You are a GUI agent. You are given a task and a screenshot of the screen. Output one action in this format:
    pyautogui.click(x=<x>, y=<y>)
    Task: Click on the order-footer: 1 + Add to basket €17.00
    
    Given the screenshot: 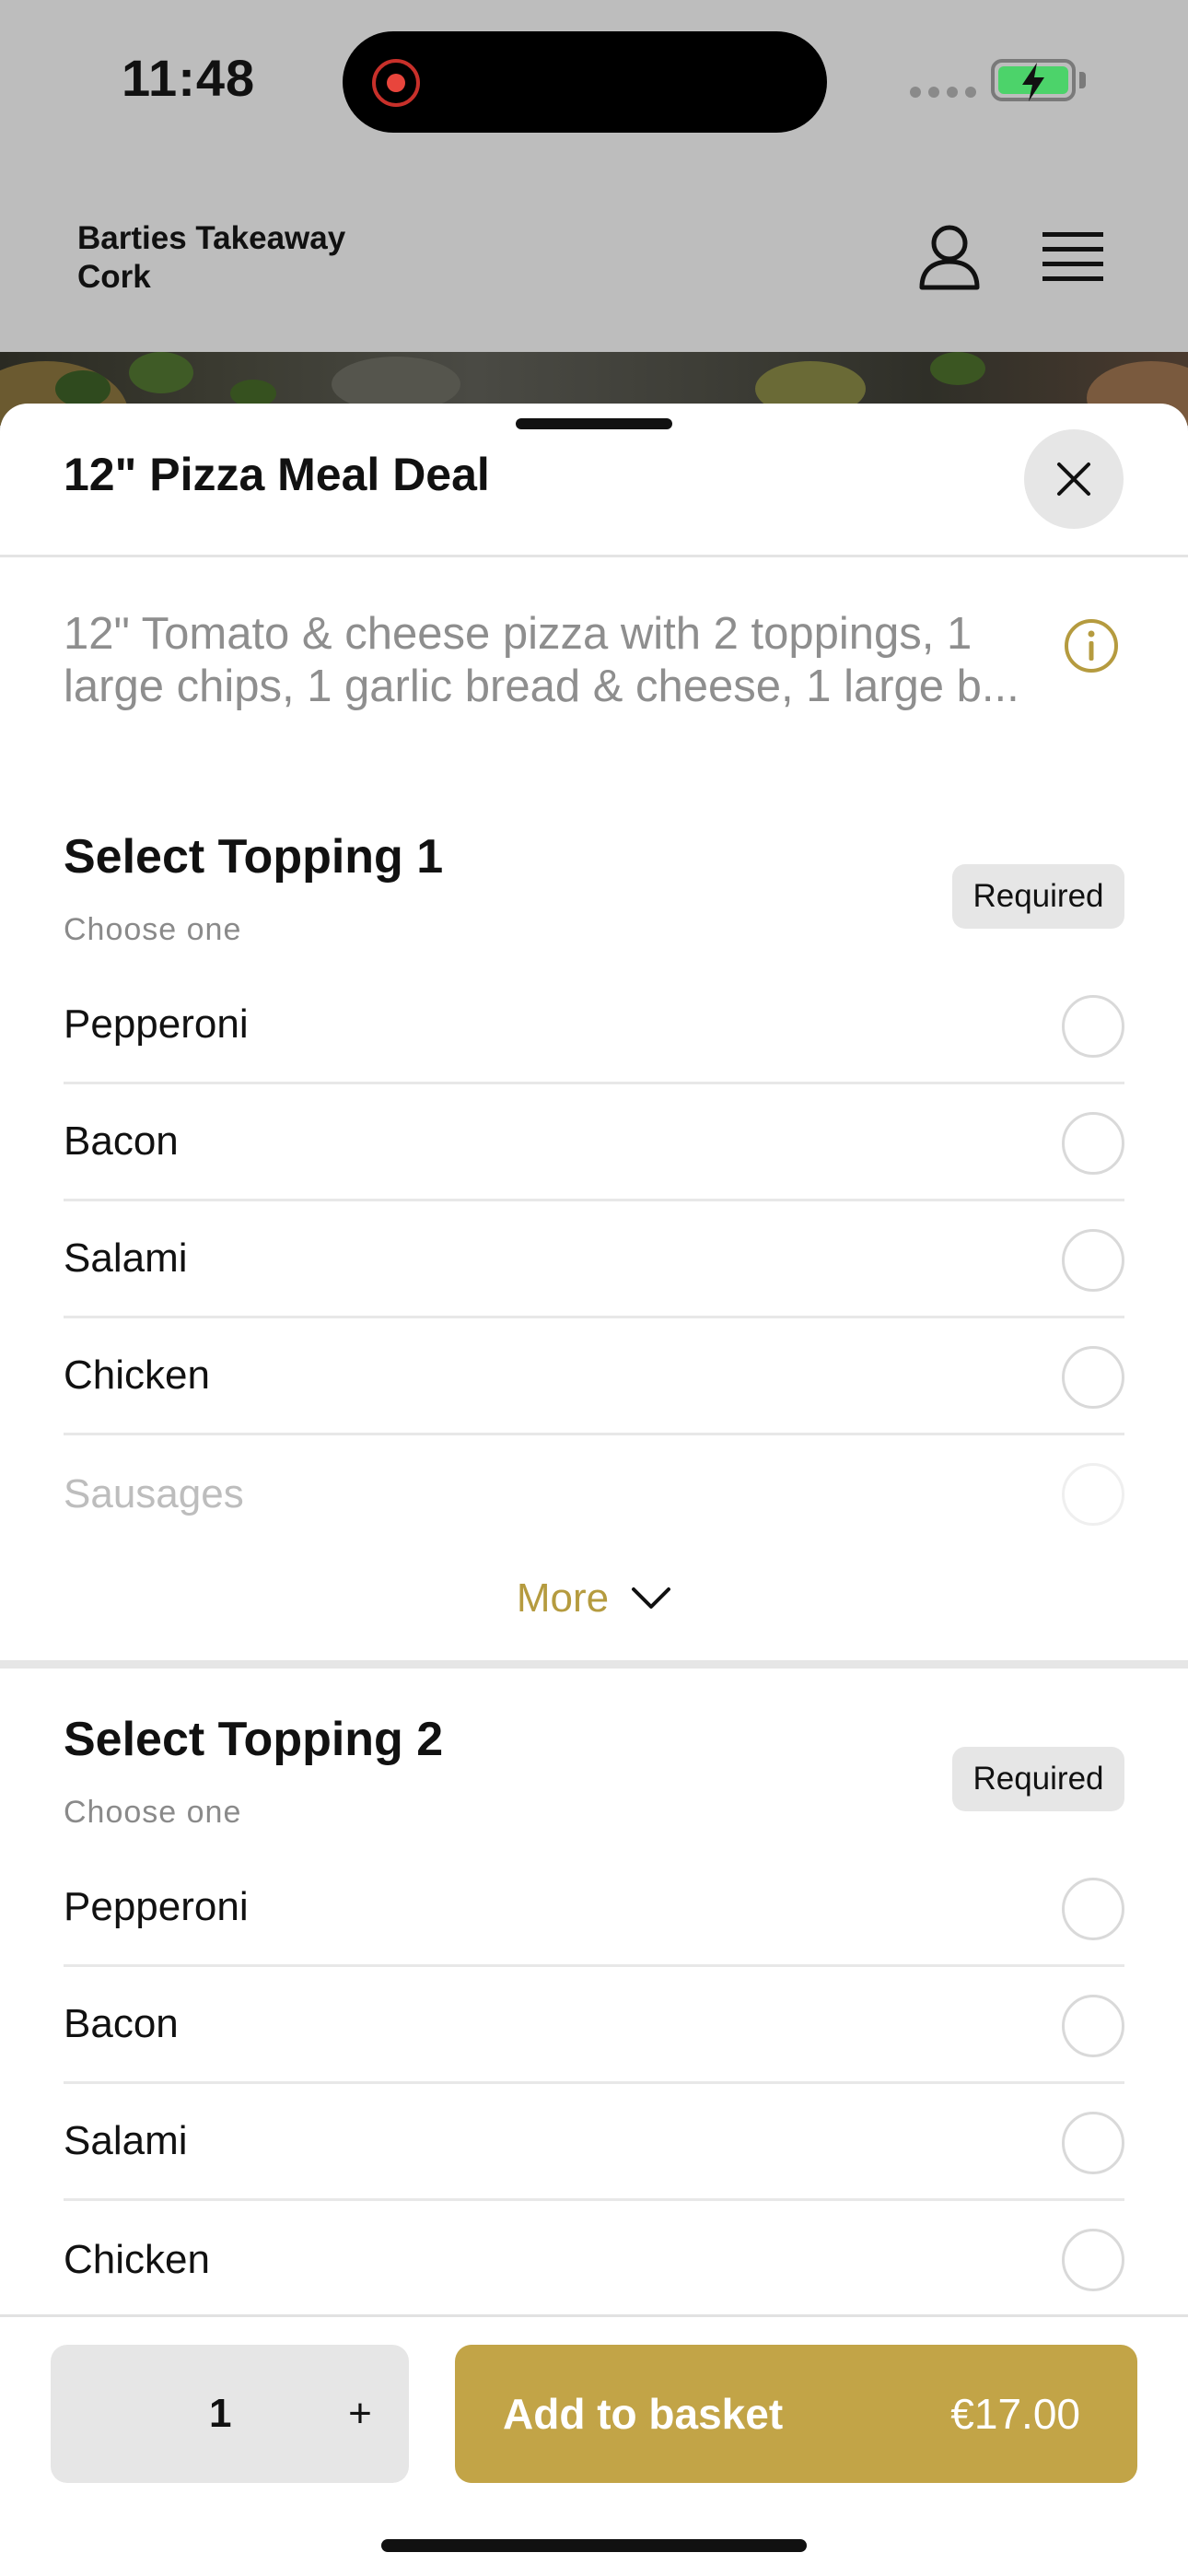 What is the action you would take?
    pyautogui.click(x=594, y=2445)
    